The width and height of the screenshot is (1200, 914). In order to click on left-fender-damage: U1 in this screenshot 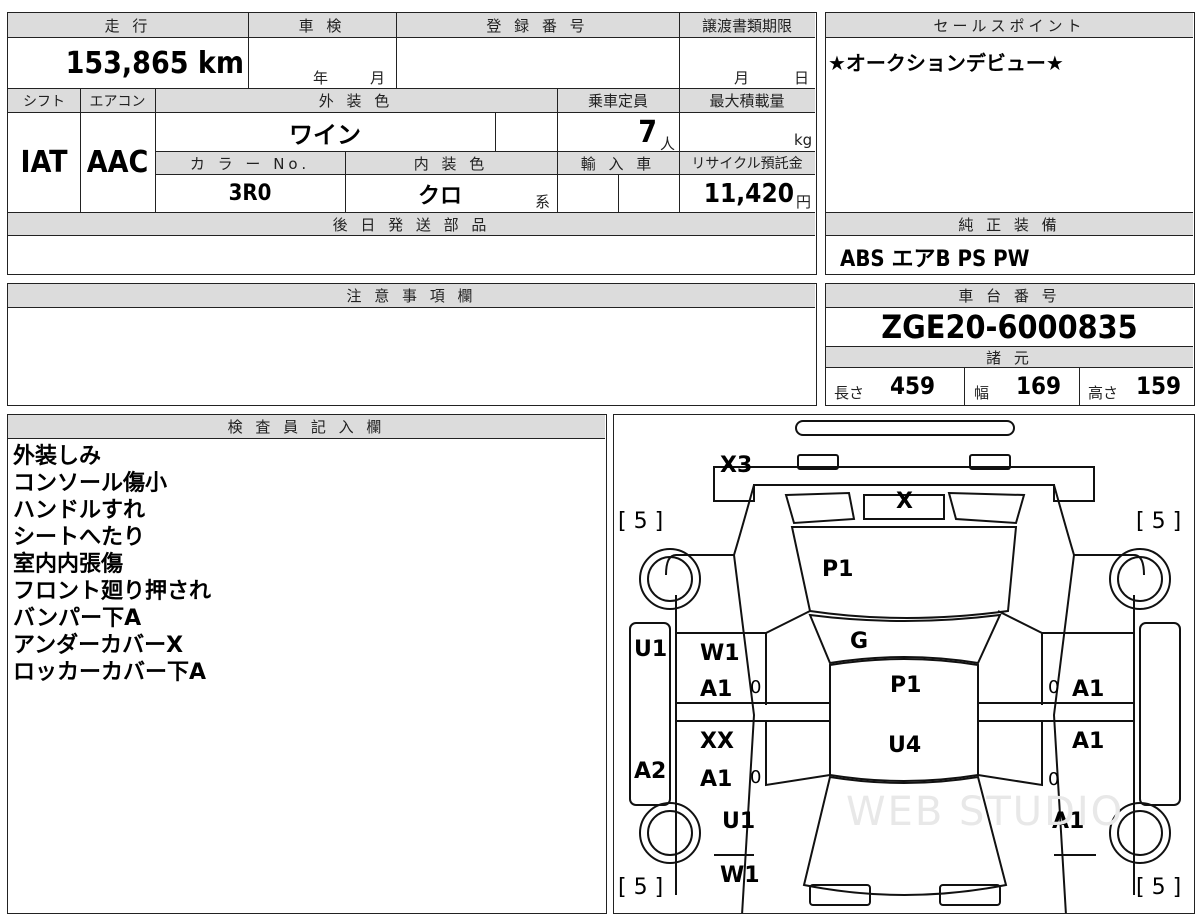, I will do `click(651, 649)`.